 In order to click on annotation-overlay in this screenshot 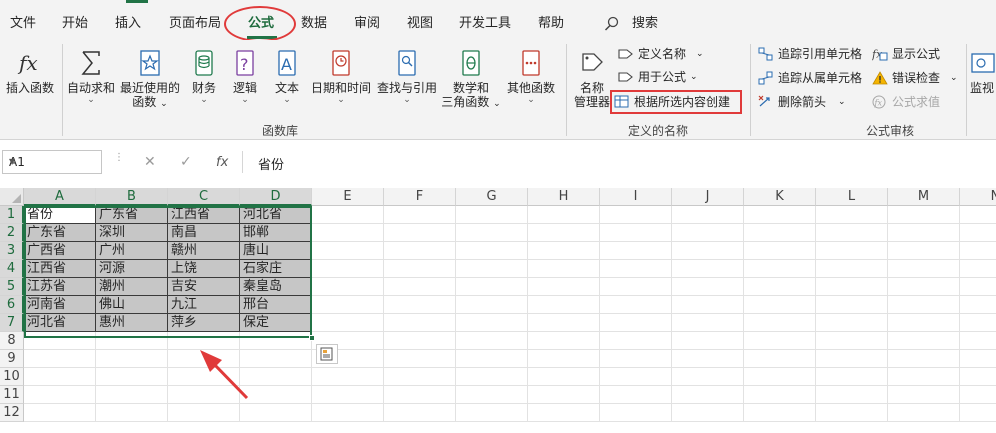, I will do `click(224, 375)`.